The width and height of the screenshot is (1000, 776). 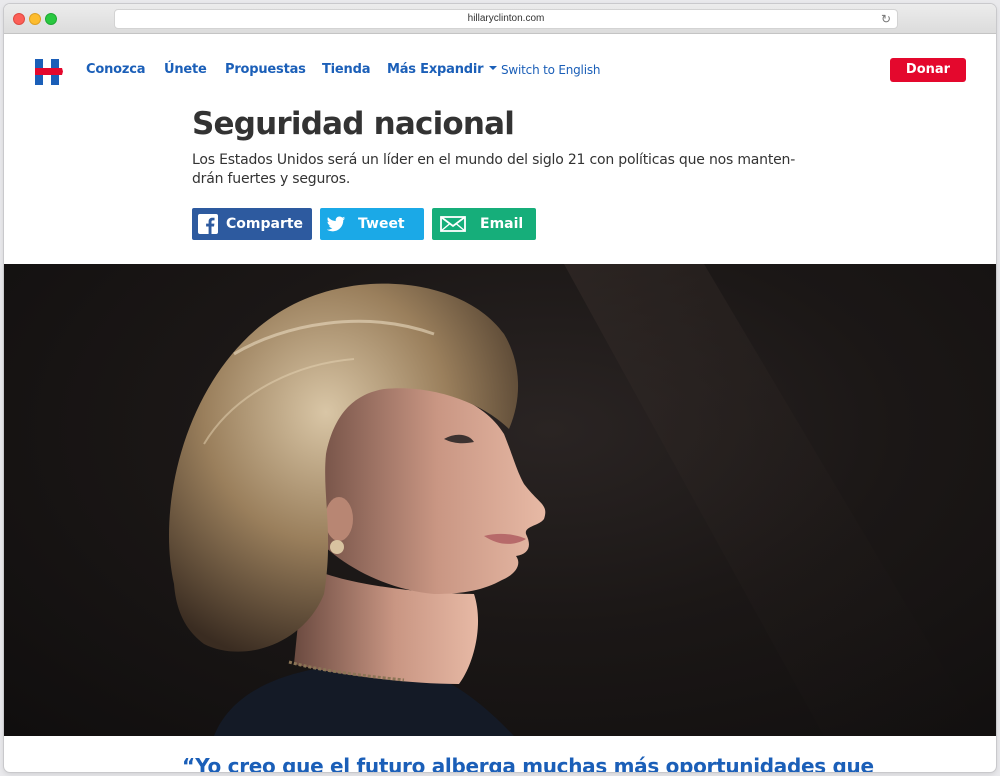 I want to click on minimize-window-button, so click(x=35, y=19).